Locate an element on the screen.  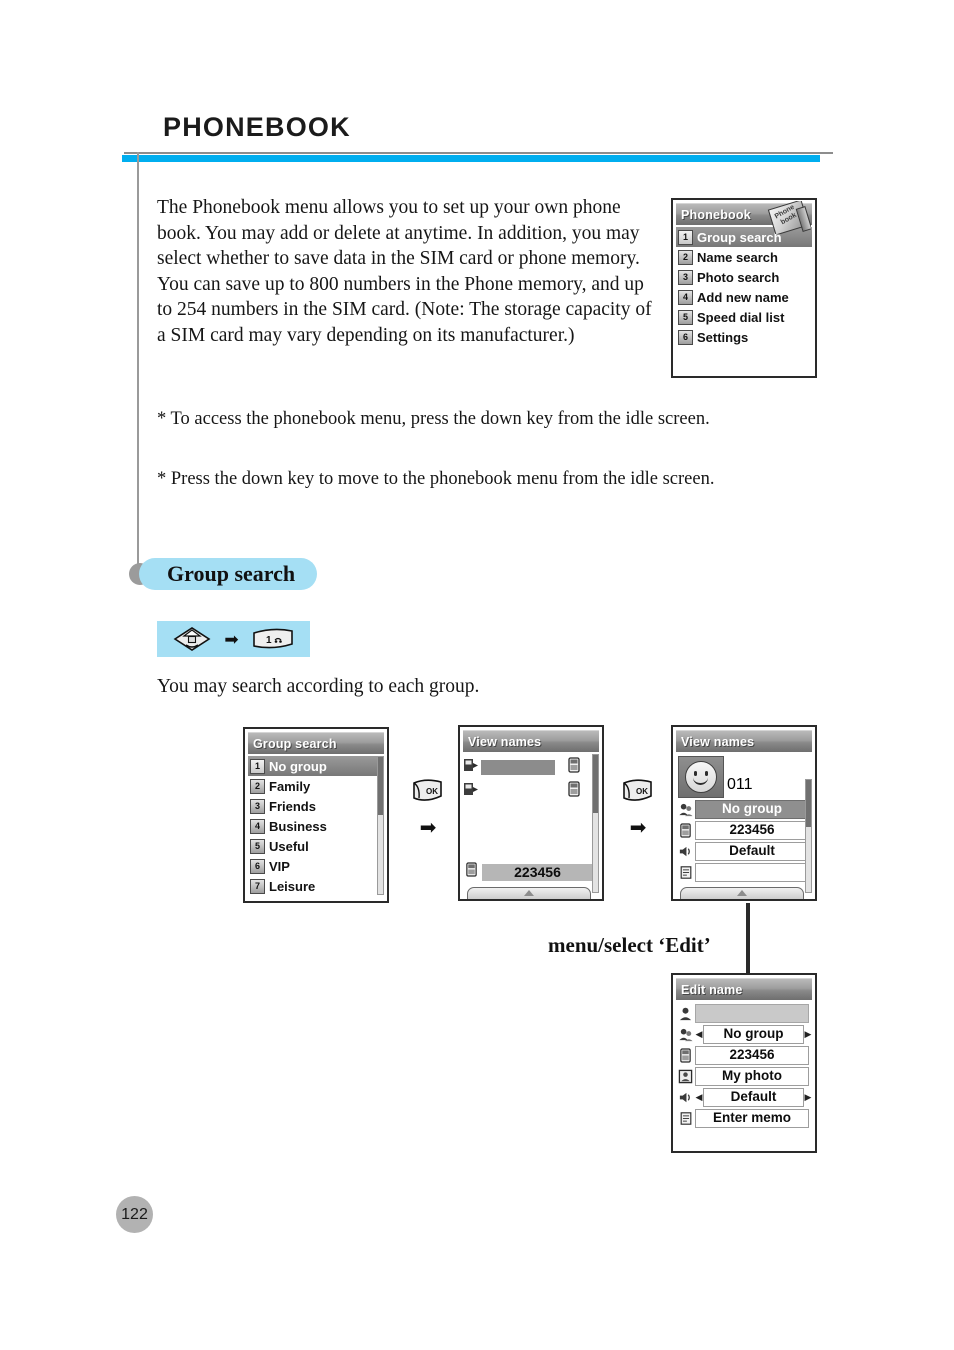
detail-fields: 011 No group 223456 Default is located at coordinates (744, 817).